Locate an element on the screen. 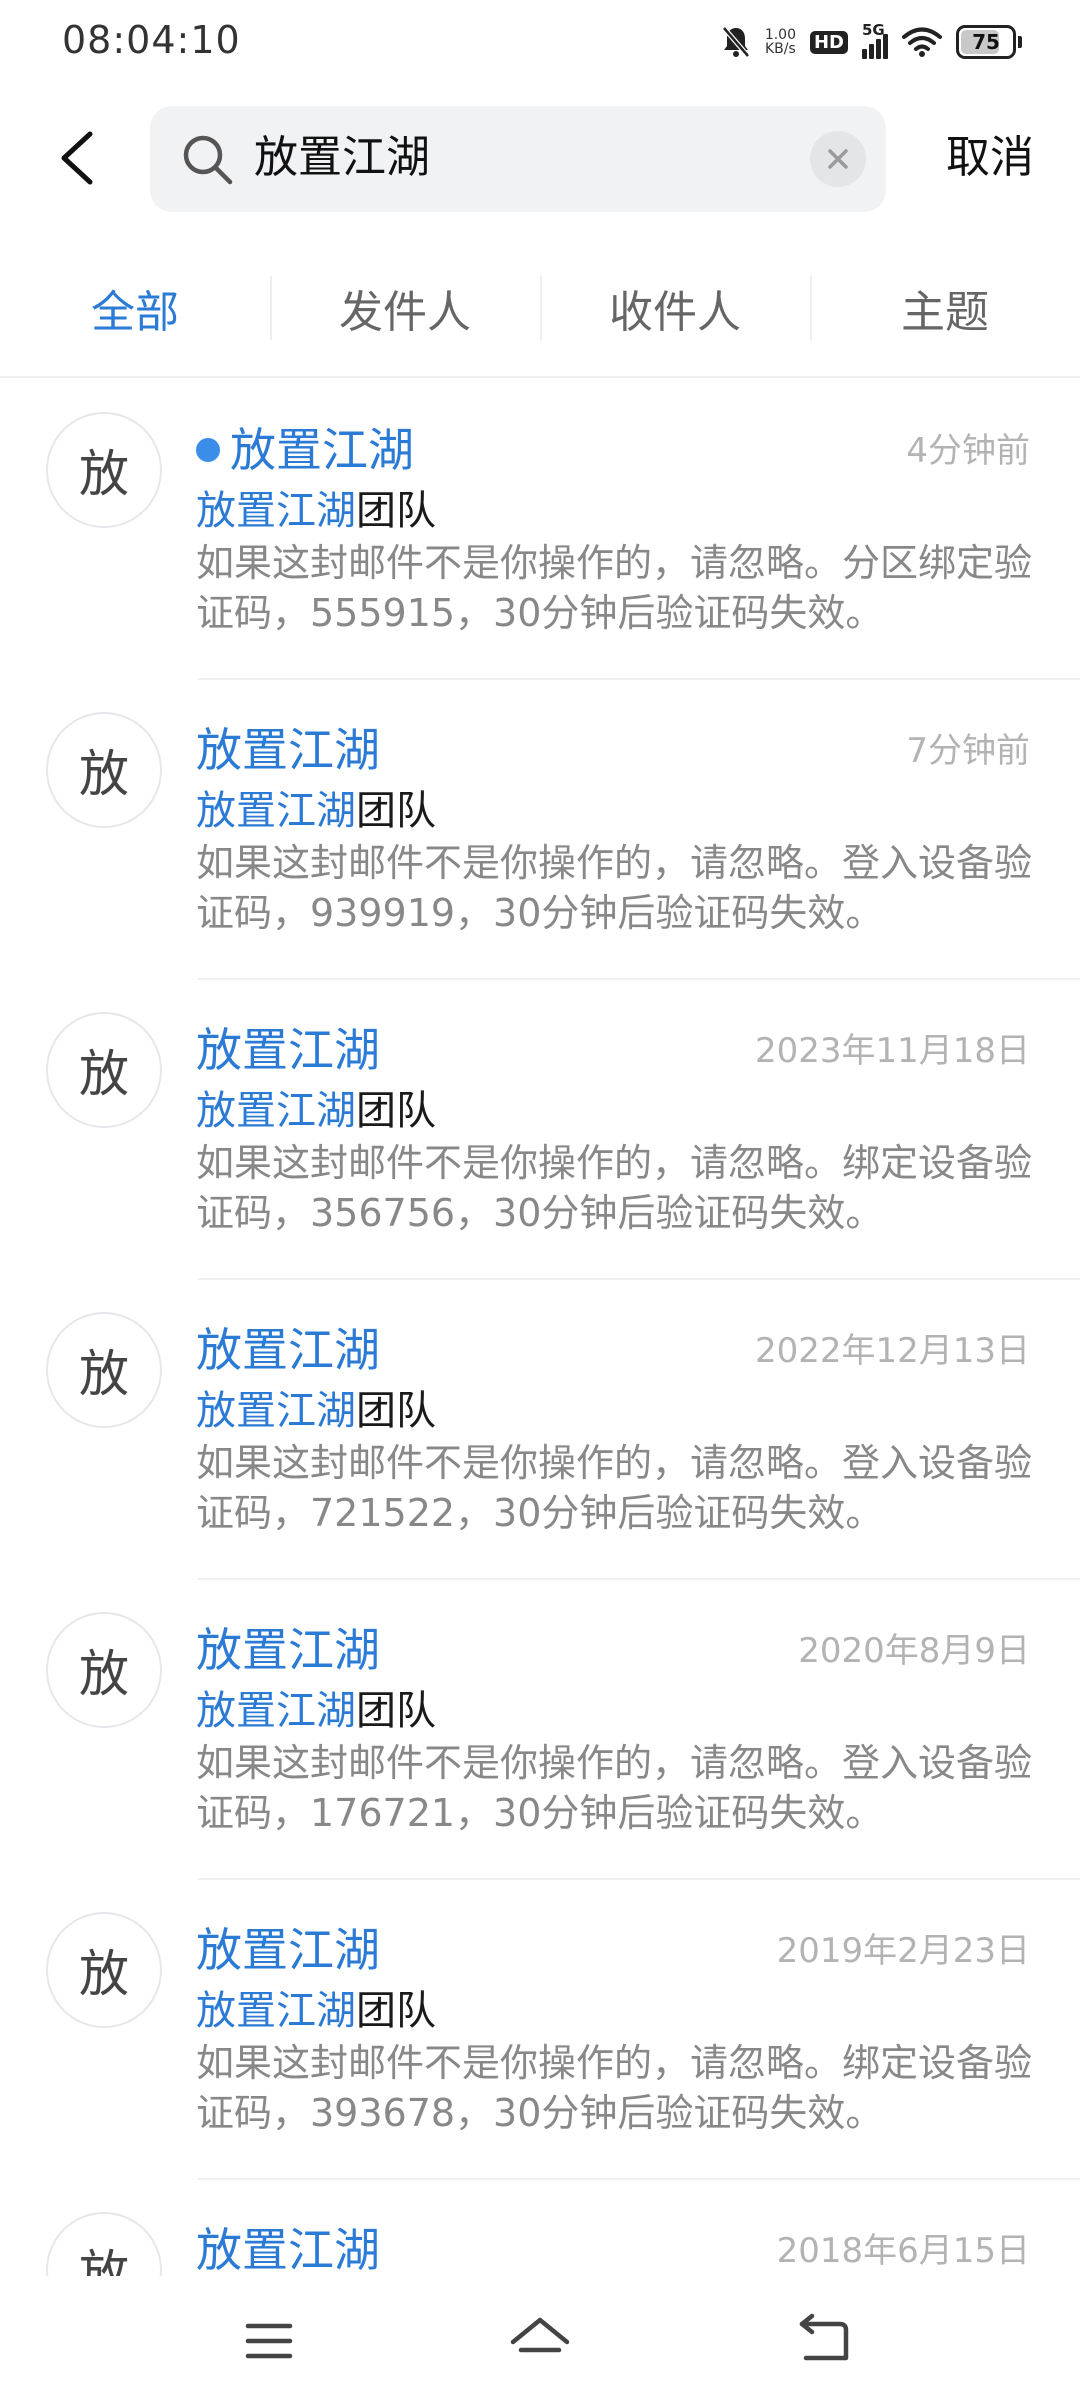  clear-icon is located at coordinates (838, 159).